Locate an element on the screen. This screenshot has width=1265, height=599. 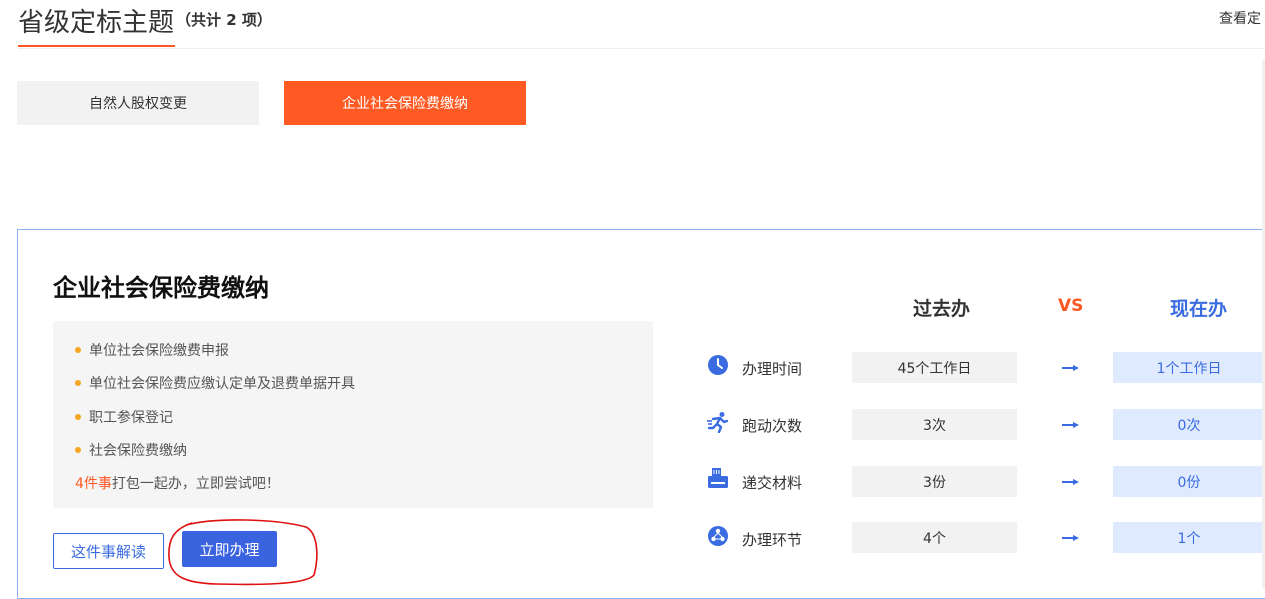
past-value-visits: 3次 is located at coordinates (934, 424).